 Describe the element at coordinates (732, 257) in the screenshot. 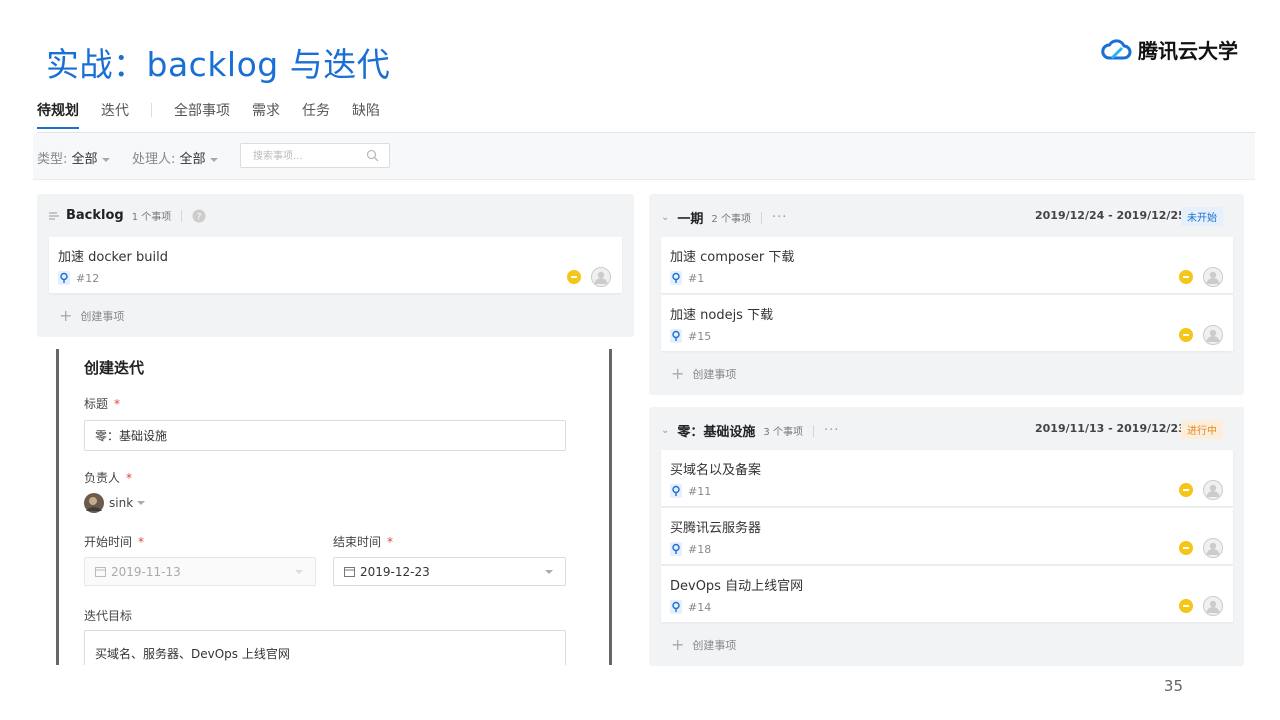

I see `issue-title: 加速 composer 下载` at that location.